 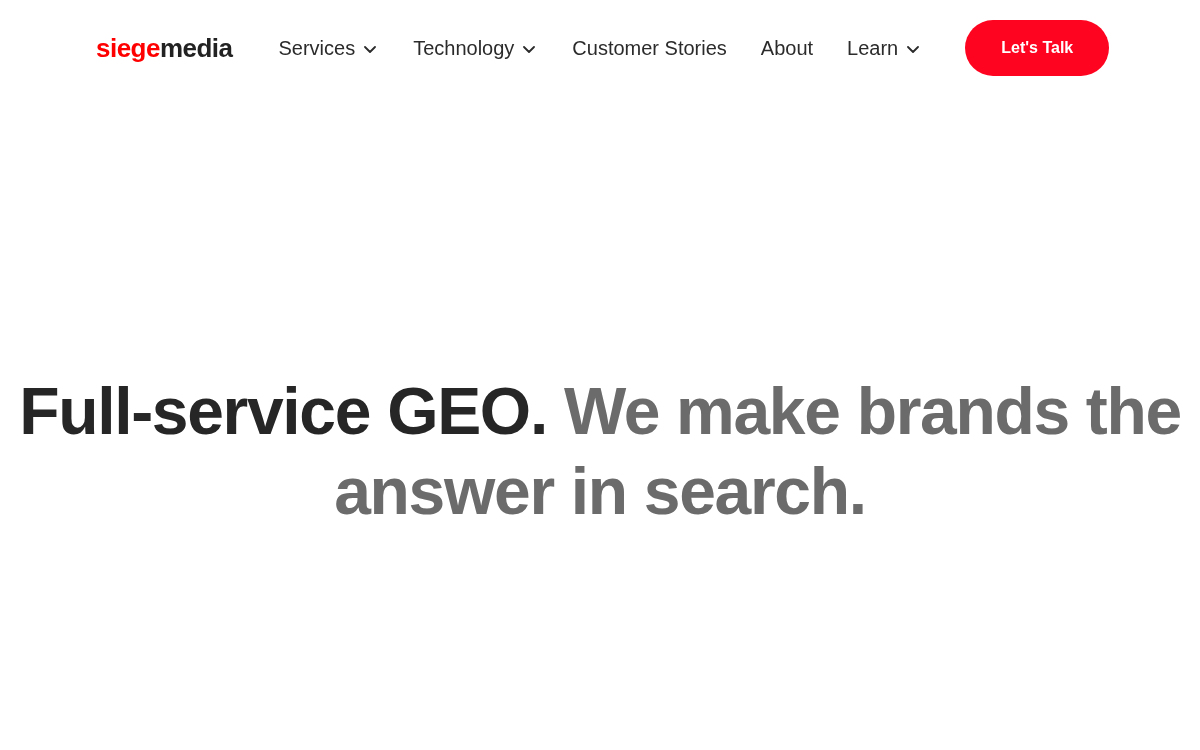 I want to click on nav-menu-link: Learn, so click(x=873, y=48).